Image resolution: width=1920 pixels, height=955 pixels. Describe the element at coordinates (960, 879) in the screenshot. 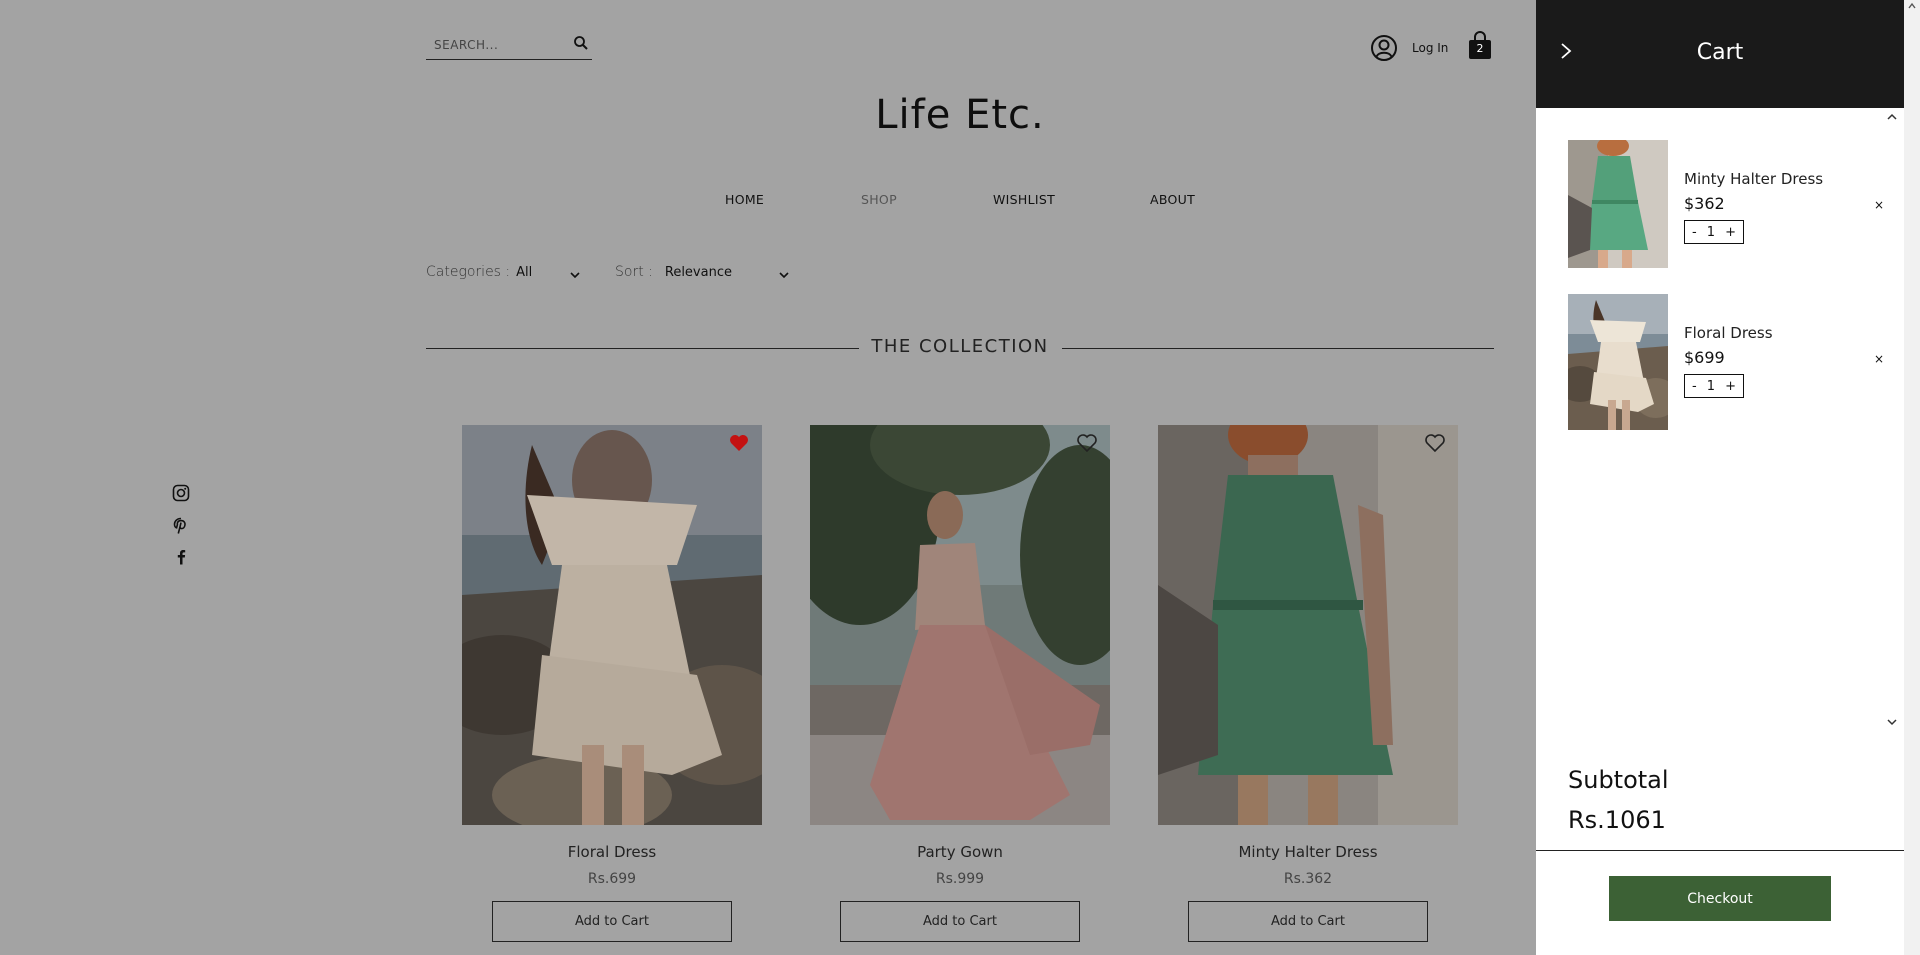

I see `product-price: Rs.999` at that location.